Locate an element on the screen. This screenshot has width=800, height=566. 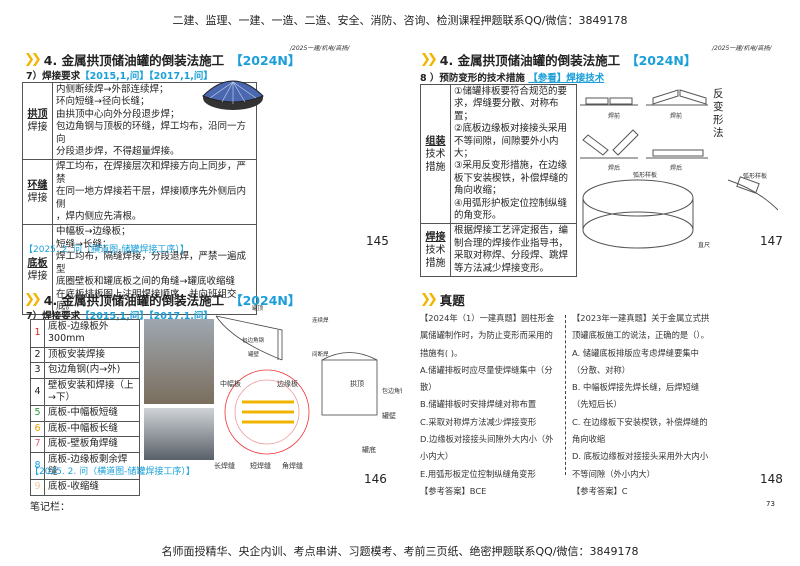
question-line: 属储罐制作时，为防止变形而采用的 is located at coordinates (486, 335).